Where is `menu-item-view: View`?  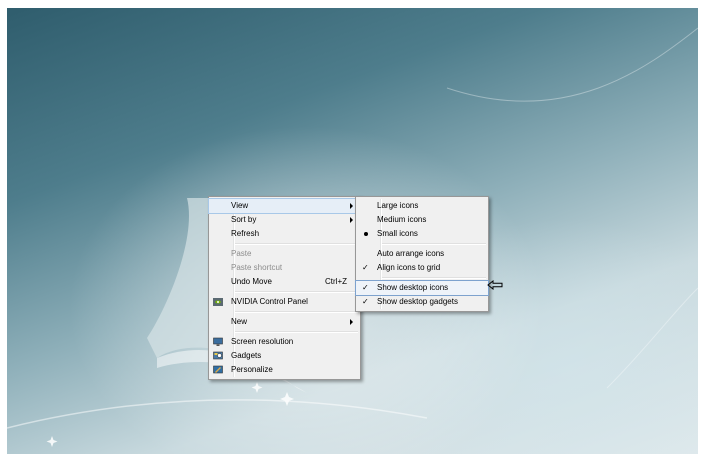 menu-item-view: View is located at coordinates (284, 206).